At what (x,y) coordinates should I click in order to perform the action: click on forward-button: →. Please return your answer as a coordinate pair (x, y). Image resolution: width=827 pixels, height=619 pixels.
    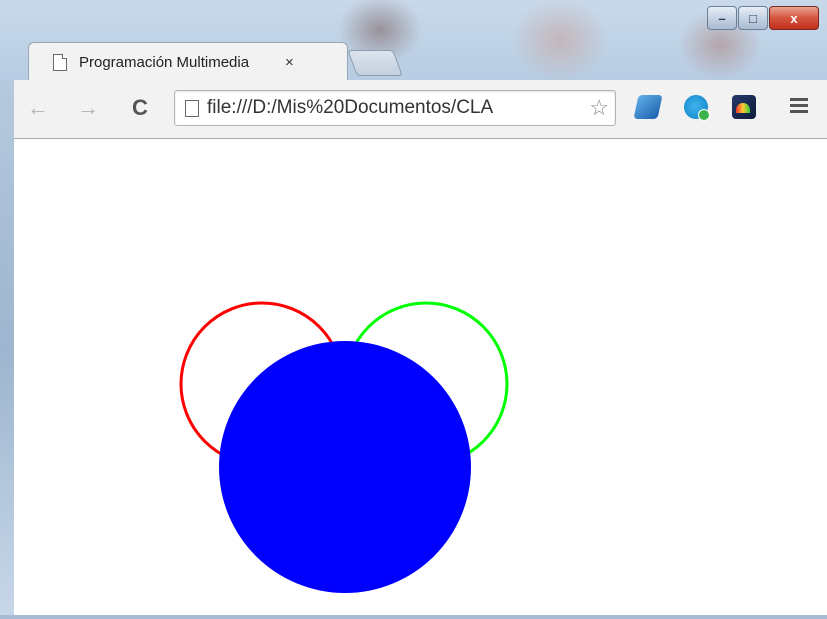
    Looking at the image, I should click on (88, 108).